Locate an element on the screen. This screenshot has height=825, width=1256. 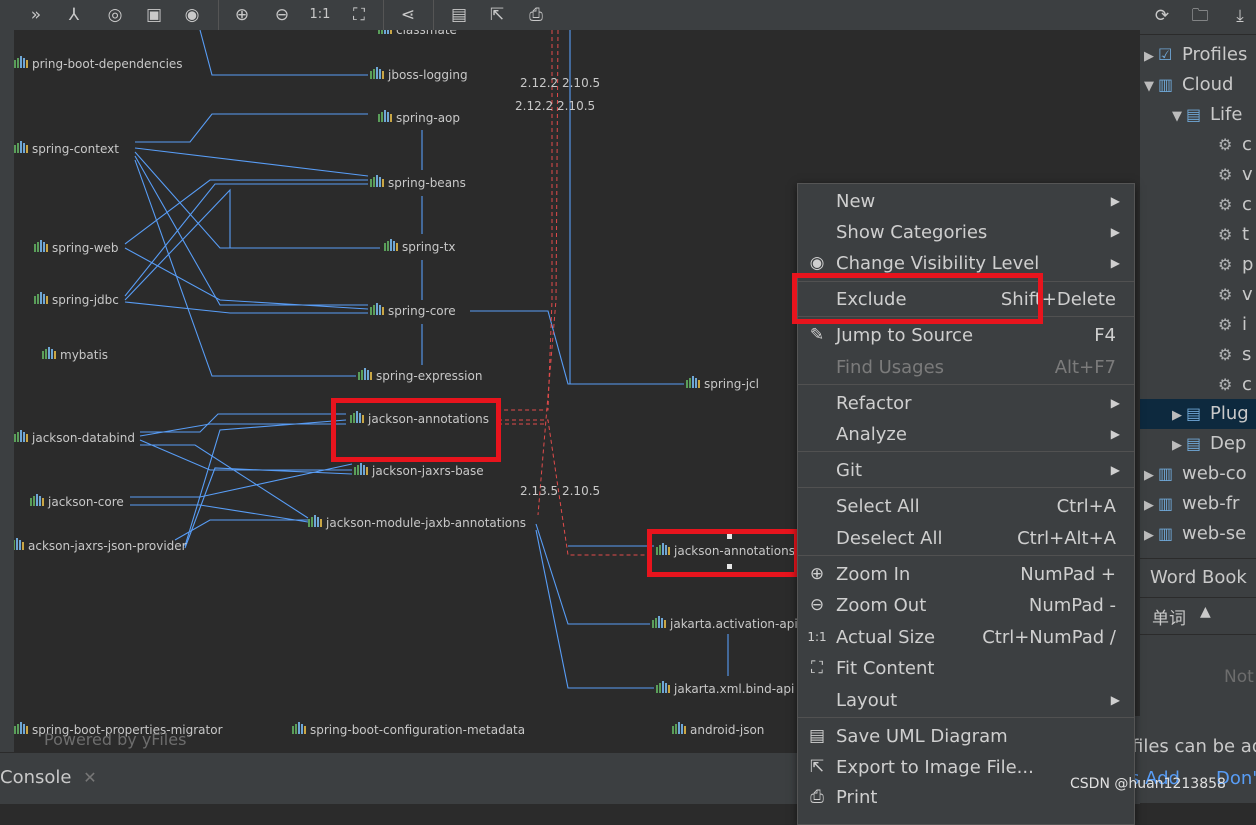
gear-icon: ⚙ is located at coordinates (1225, 384).